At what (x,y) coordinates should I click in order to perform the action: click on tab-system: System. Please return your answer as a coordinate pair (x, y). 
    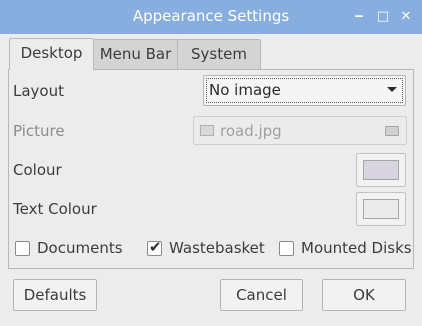
    Looking at the image, I should click on (219, 54).